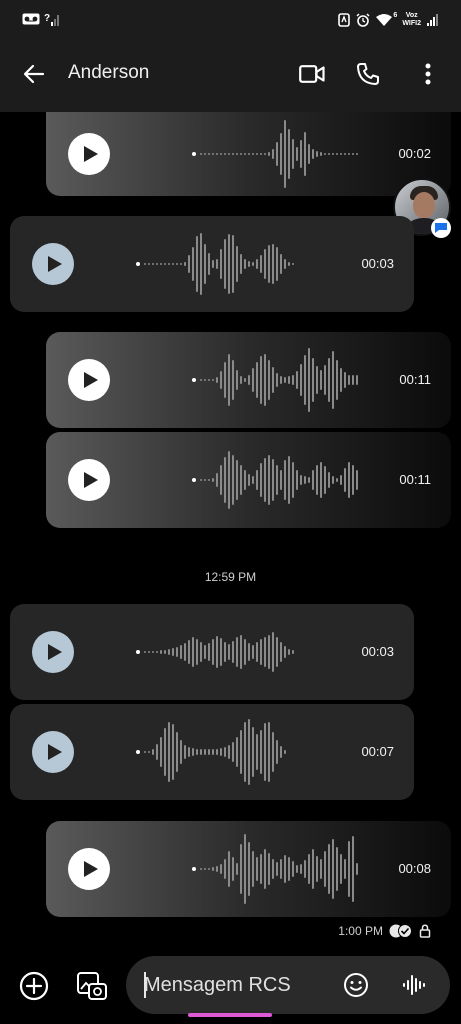 This screenshot has width=461, height=1024. I want to click on more-options-button, so click(428, 74).